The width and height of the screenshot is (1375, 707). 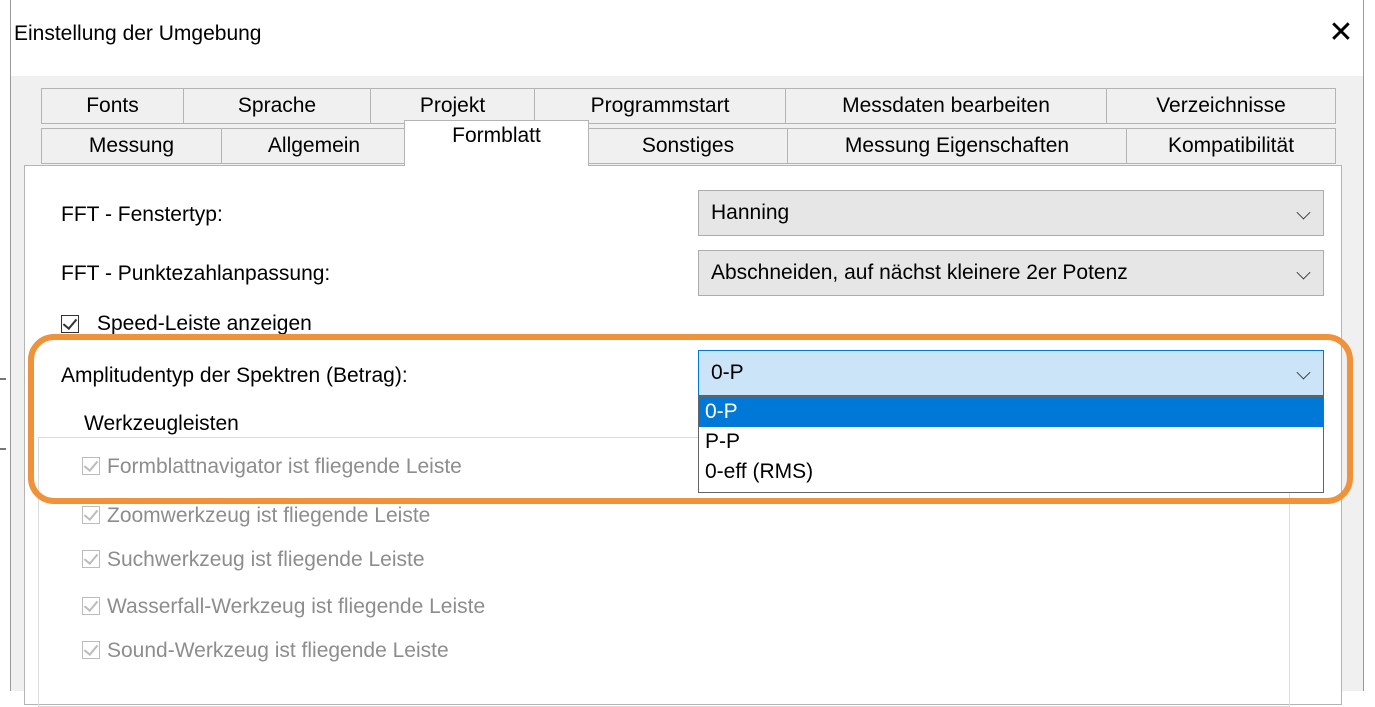 I want to click on tab-sprache: Sprache, so click(x=277, y=106).